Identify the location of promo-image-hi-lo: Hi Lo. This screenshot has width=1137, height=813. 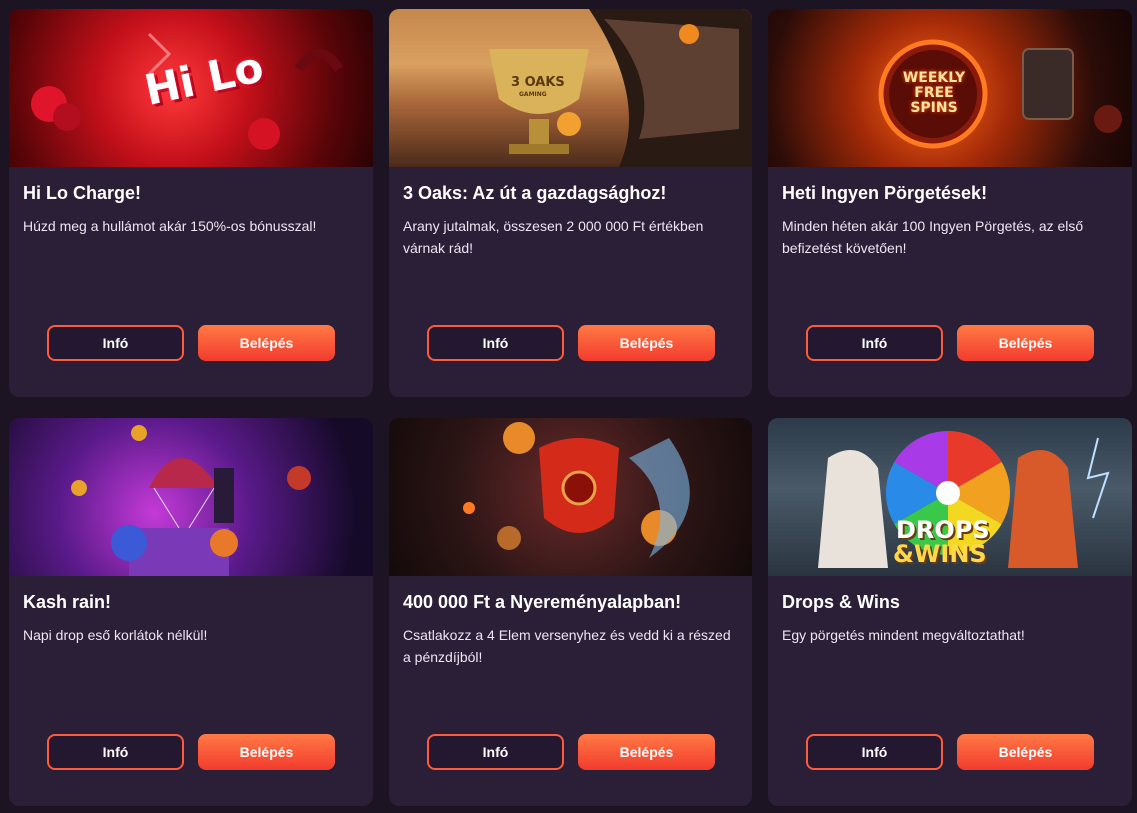
(191, 88).